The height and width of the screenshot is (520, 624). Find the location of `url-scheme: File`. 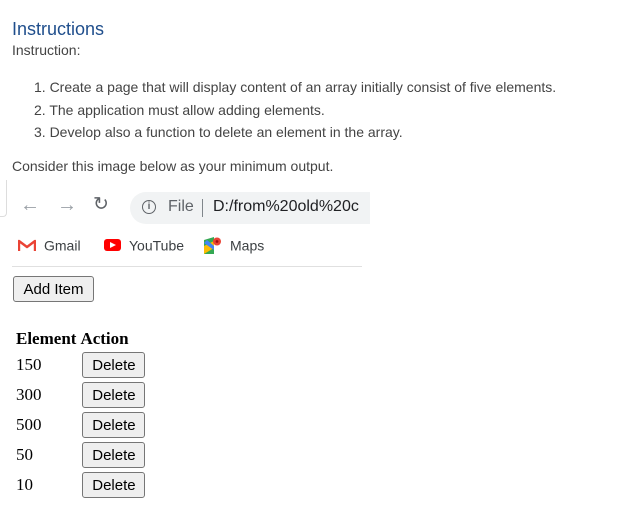

url-scheme: File is located at coordinates (181, 206).